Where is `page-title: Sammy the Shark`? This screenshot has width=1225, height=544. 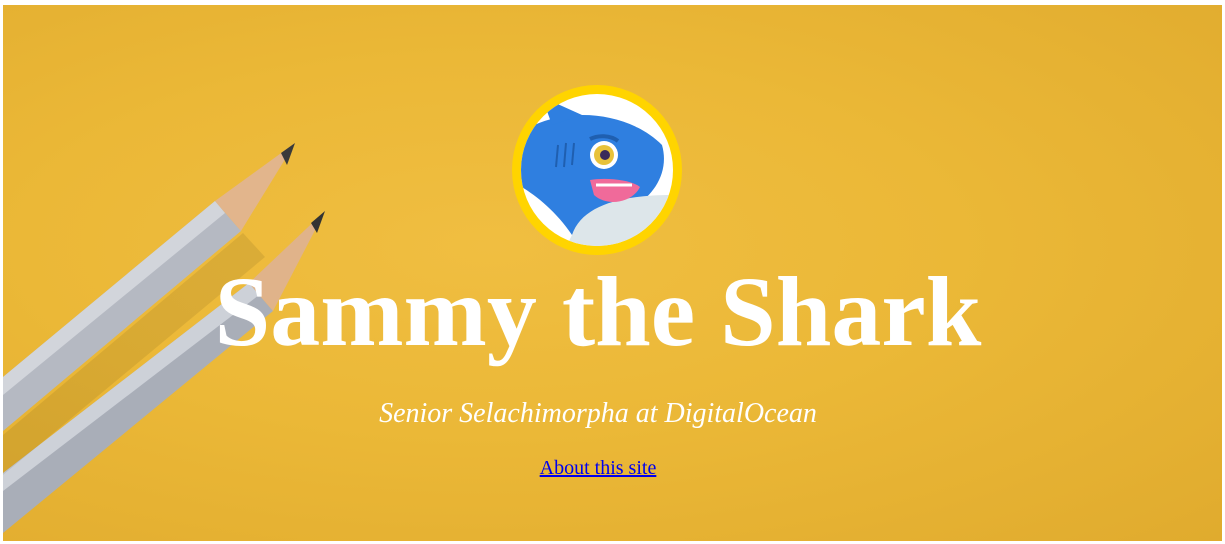
page-title: Sammy the Shark is located at coordinates (598, 311).